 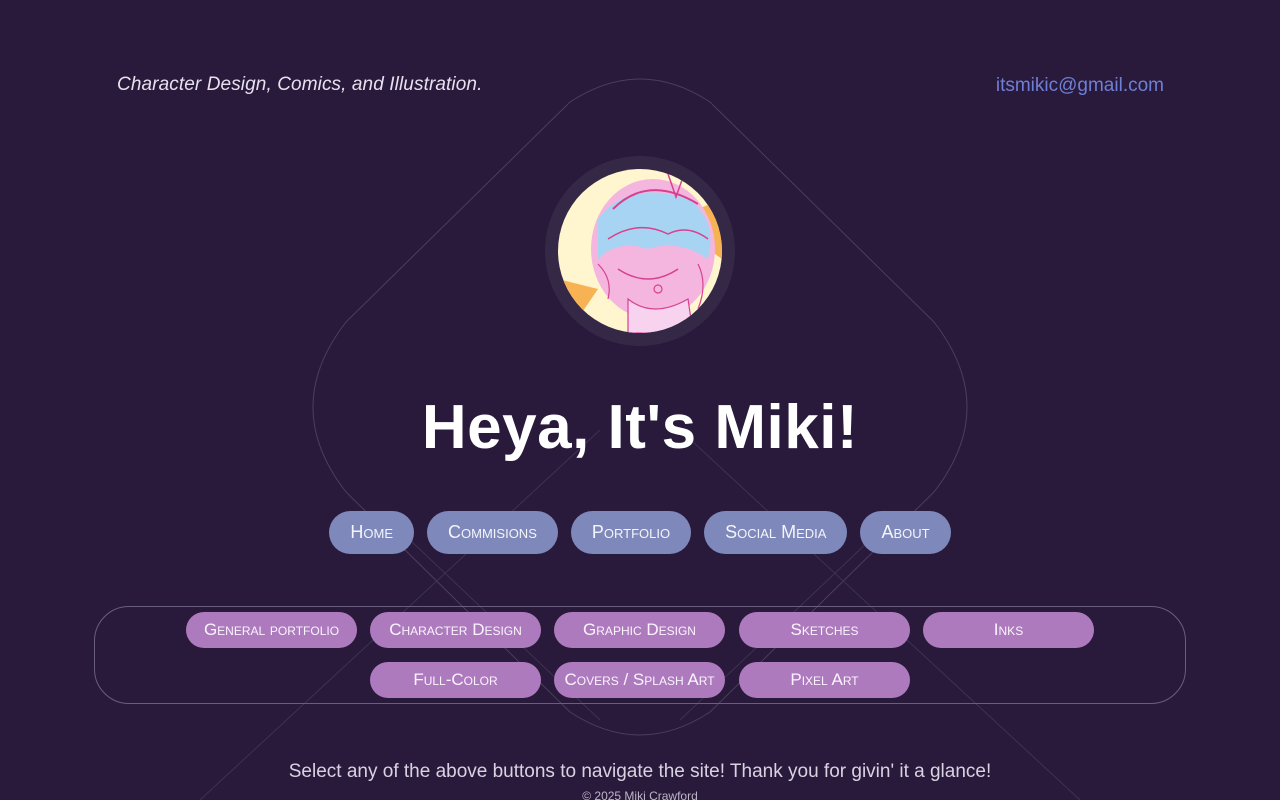 I want to click on nav-home-button: Home, so click(x=372, y=532).